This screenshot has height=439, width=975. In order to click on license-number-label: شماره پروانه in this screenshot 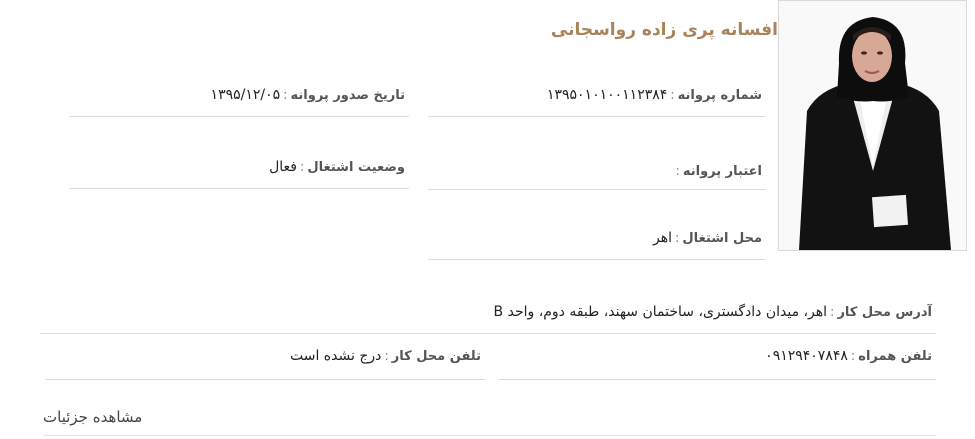, I will do `click(719, 95)`.